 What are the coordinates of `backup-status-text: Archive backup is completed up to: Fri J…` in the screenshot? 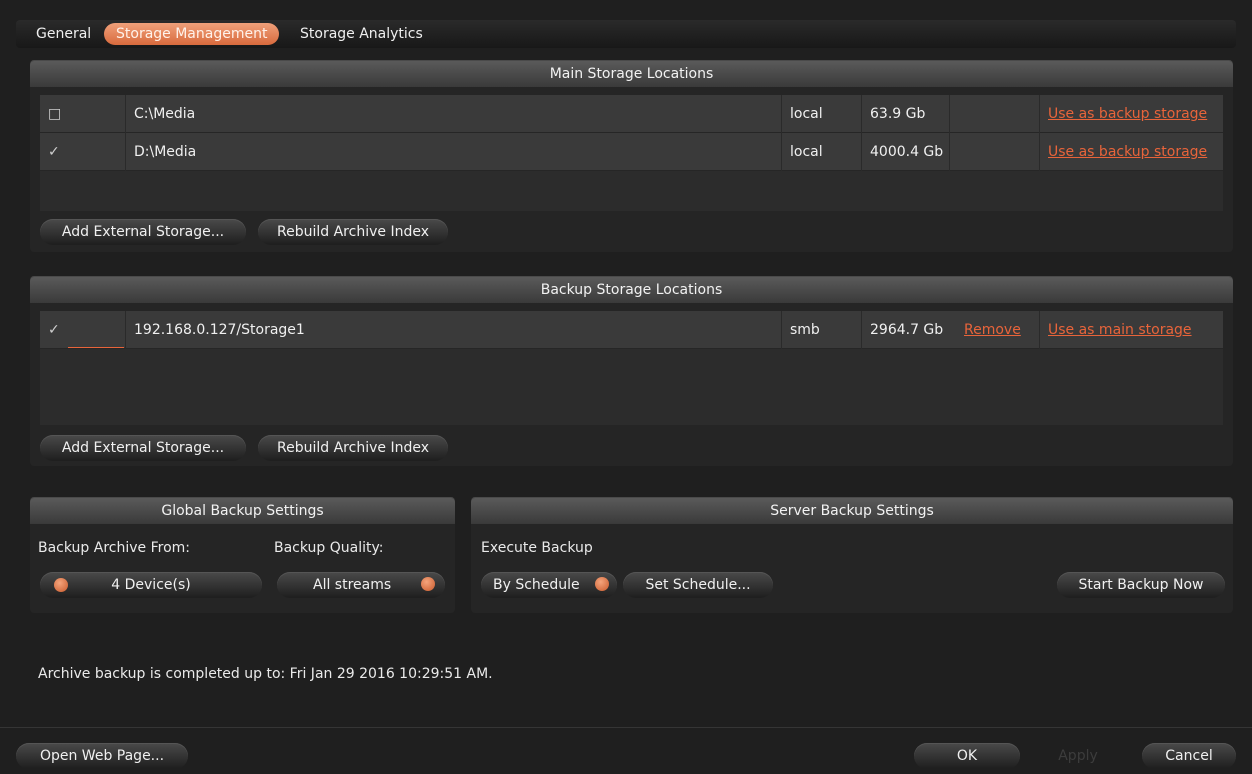 It's located at (265, 674).